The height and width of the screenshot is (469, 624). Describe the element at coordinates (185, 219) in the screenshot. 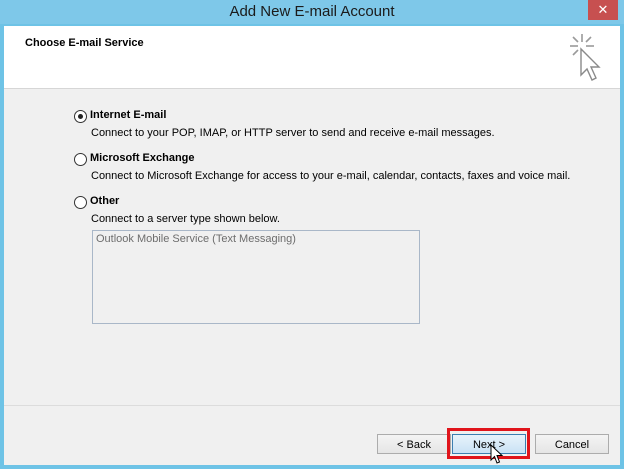

I see `other-description: Connect to a server type shown below.` at that location.